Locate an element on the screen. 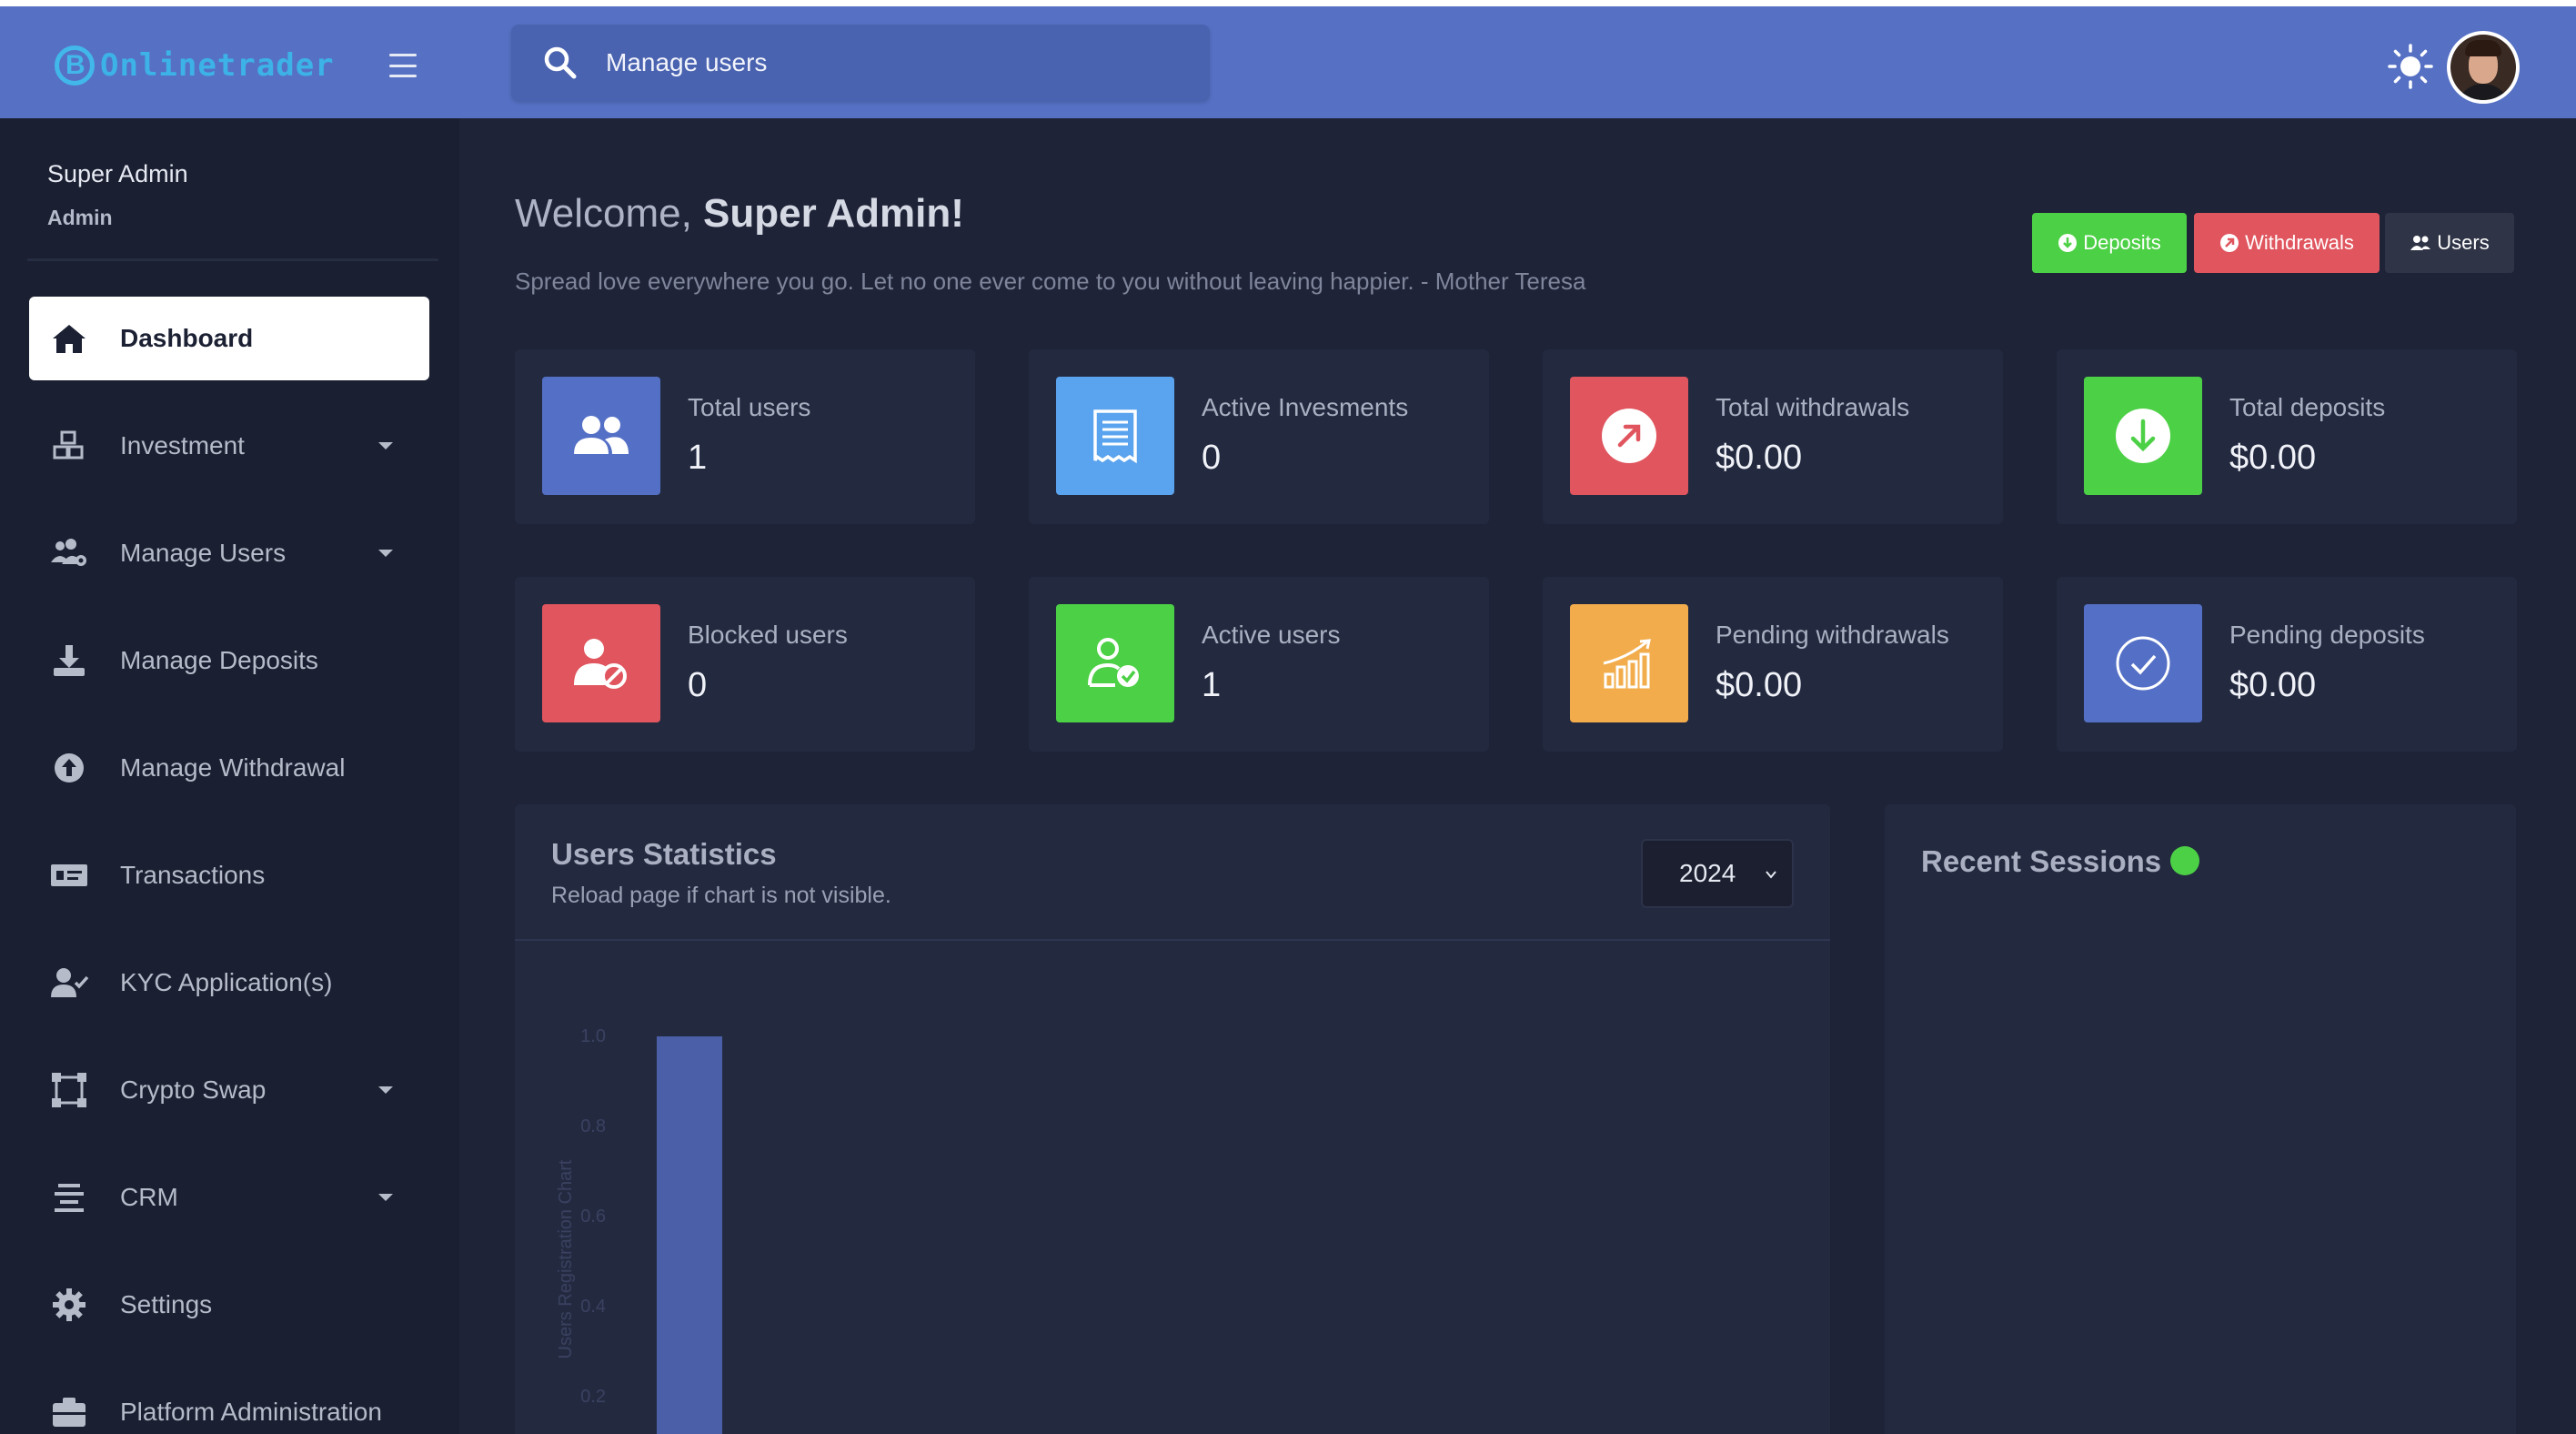 The height and width of the screenshot is (1434, 2576). card-label: Total users is located at coordinates (749, 407).